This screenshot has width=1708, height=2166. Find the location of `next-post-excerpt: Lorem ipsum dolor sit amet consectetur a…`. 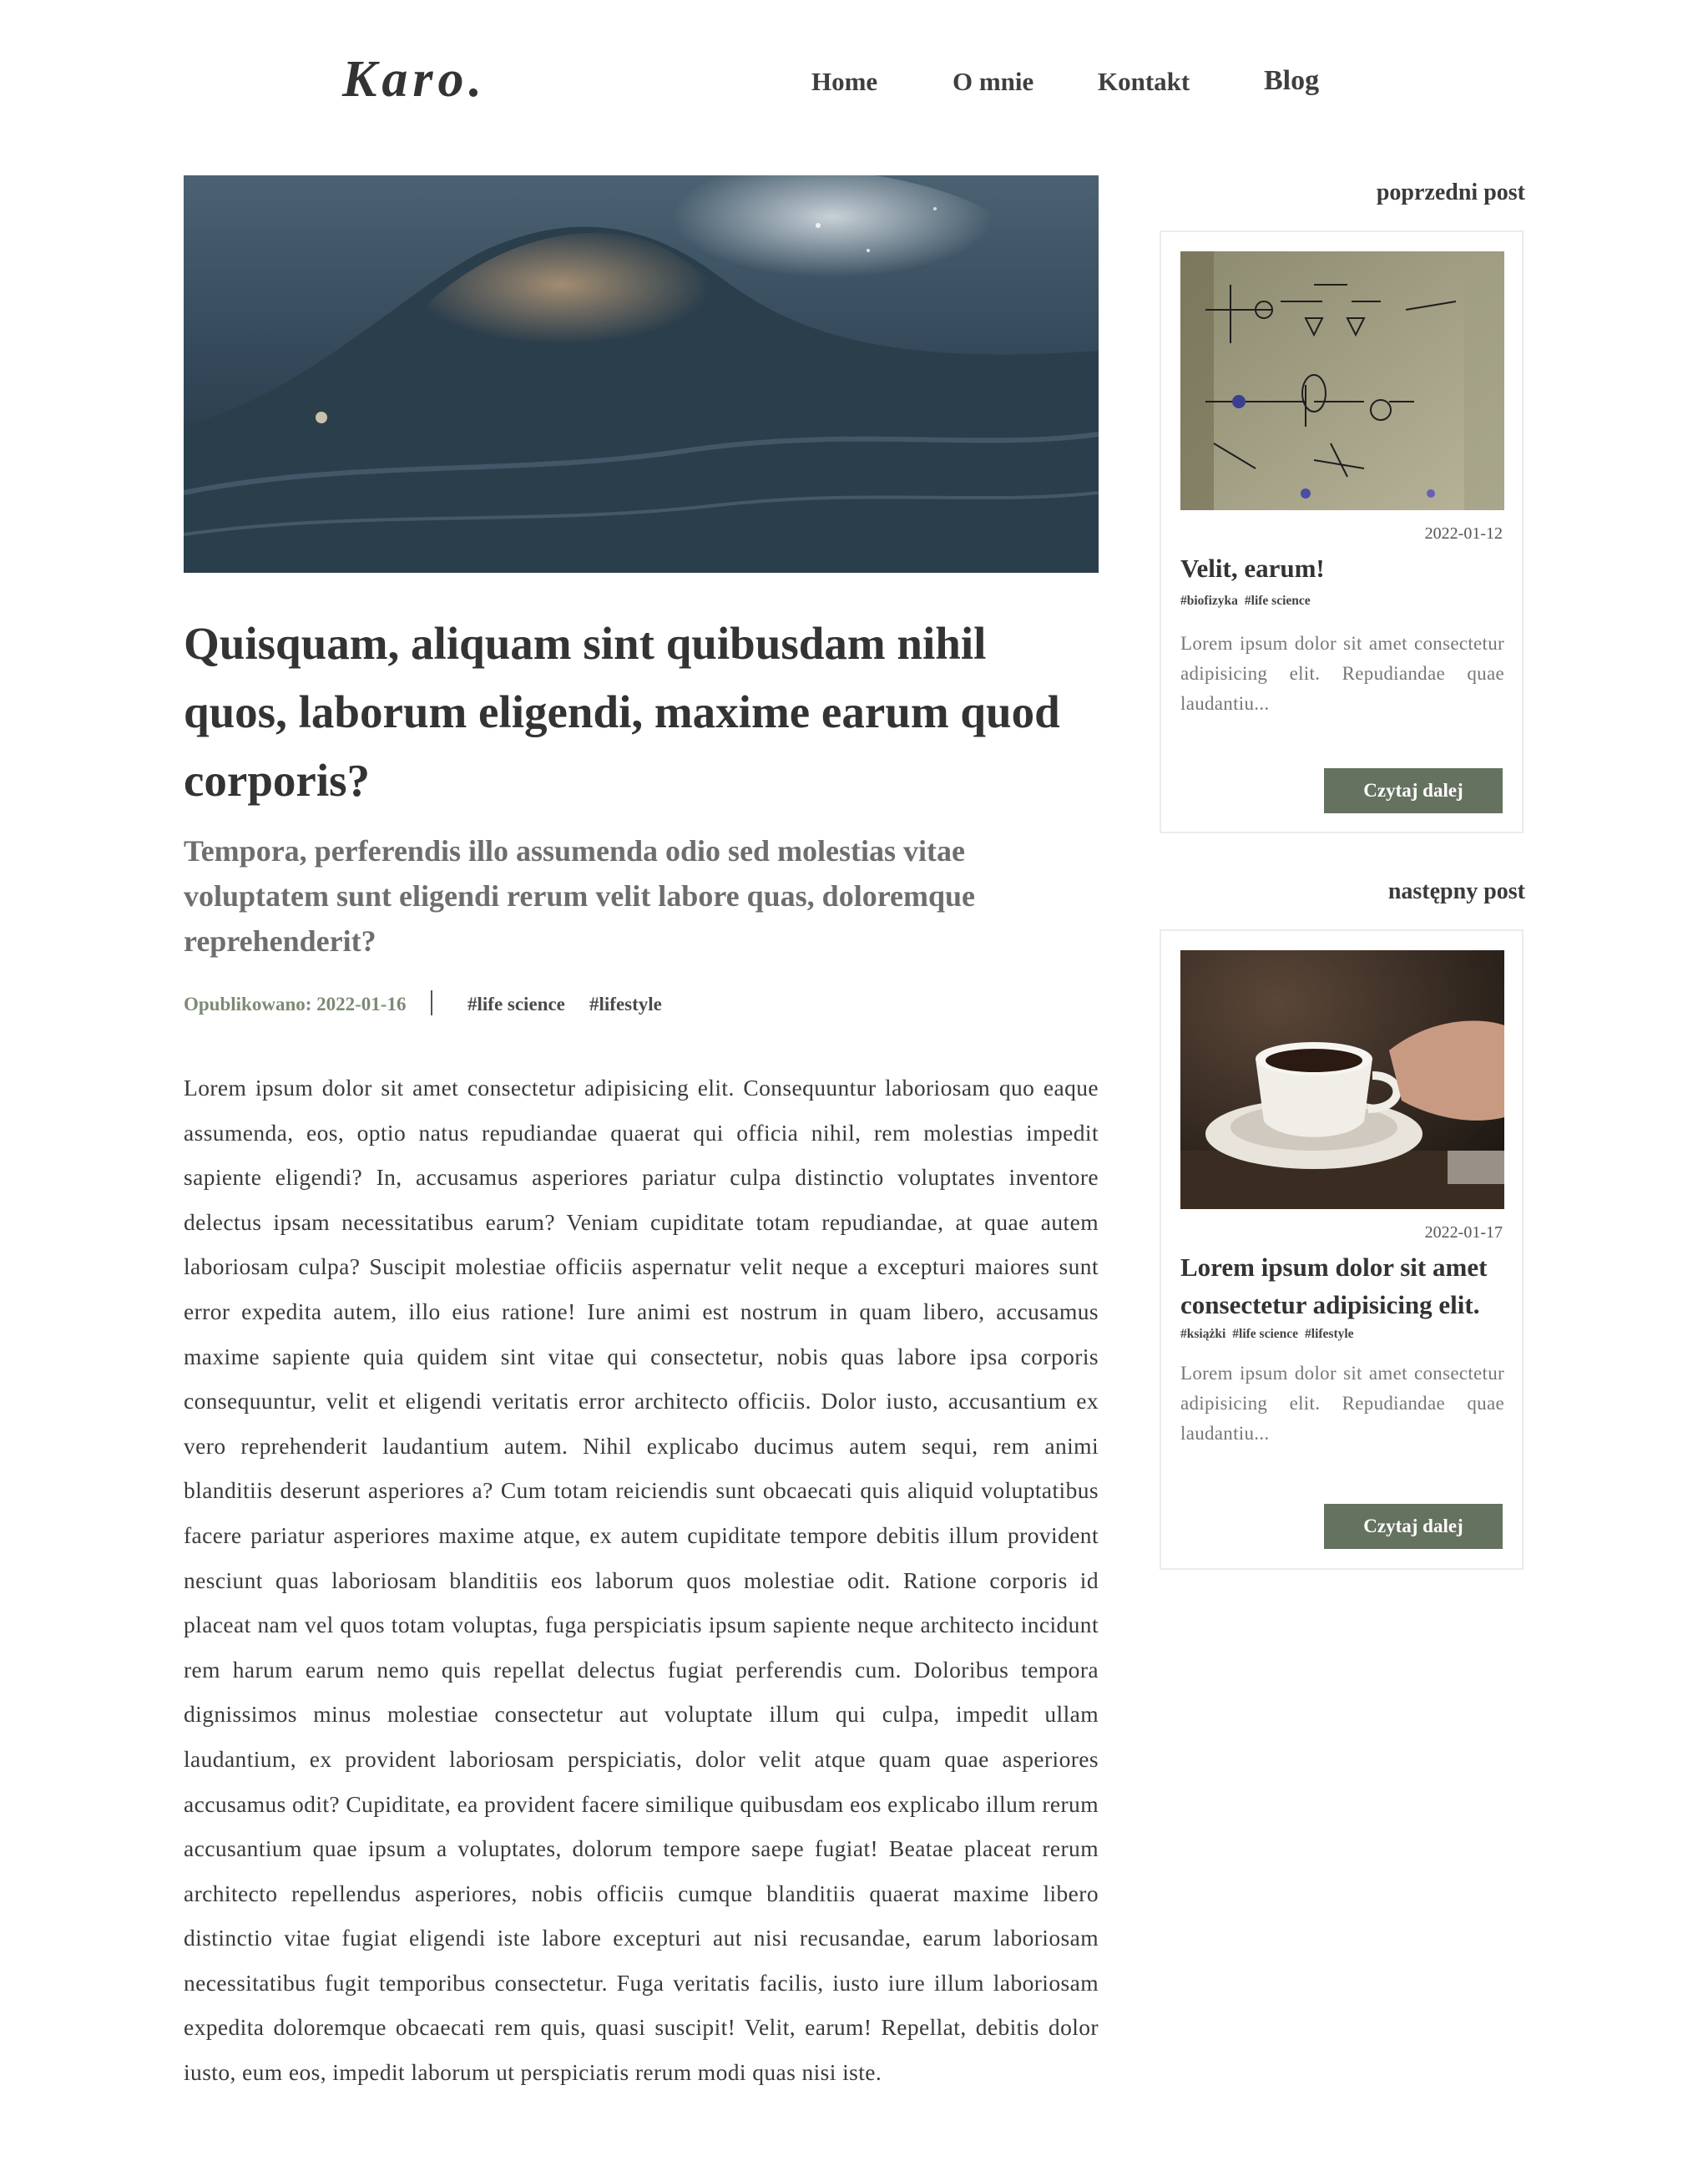

next-post-excerpt: Lorem ipsum dolor sit amet consectetur a… is located at coordinates (1342, 1403).